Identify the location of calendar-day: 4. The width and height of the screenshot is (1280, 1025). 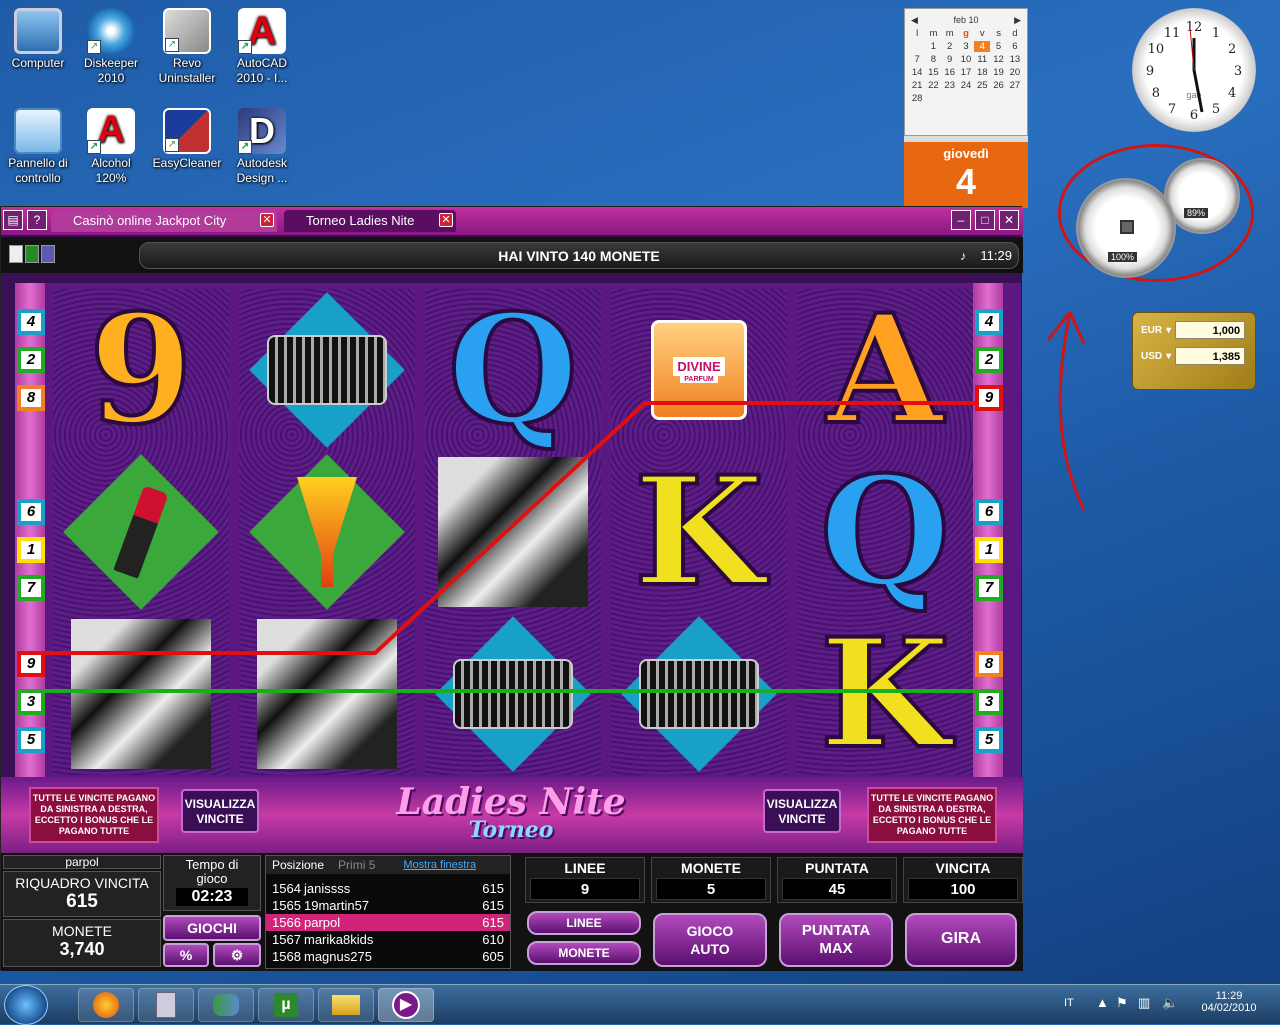
(982, 46).